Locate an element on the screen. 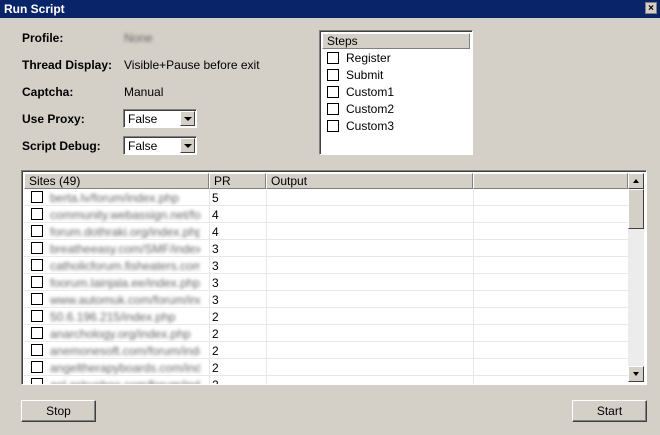  script-debug-select: False is located at coordinates (160, 145).